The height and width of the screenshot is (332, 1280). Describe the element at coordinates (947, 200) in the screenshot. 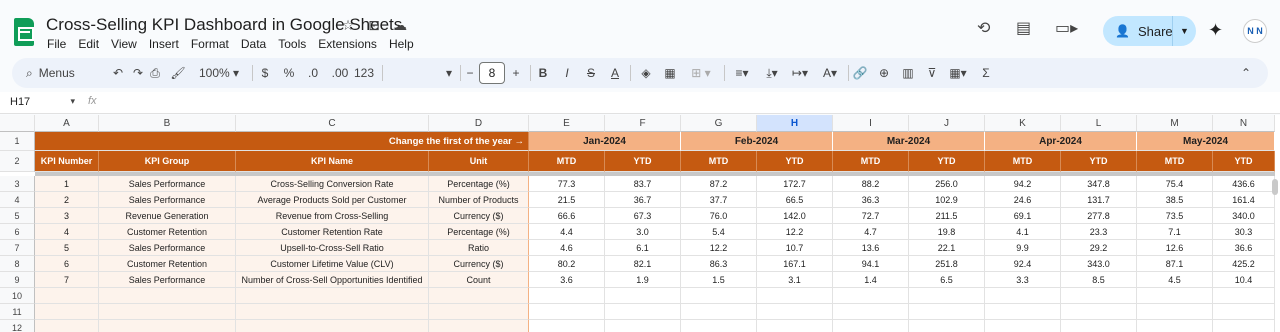

I see `value-cell: 102.9` at that location.